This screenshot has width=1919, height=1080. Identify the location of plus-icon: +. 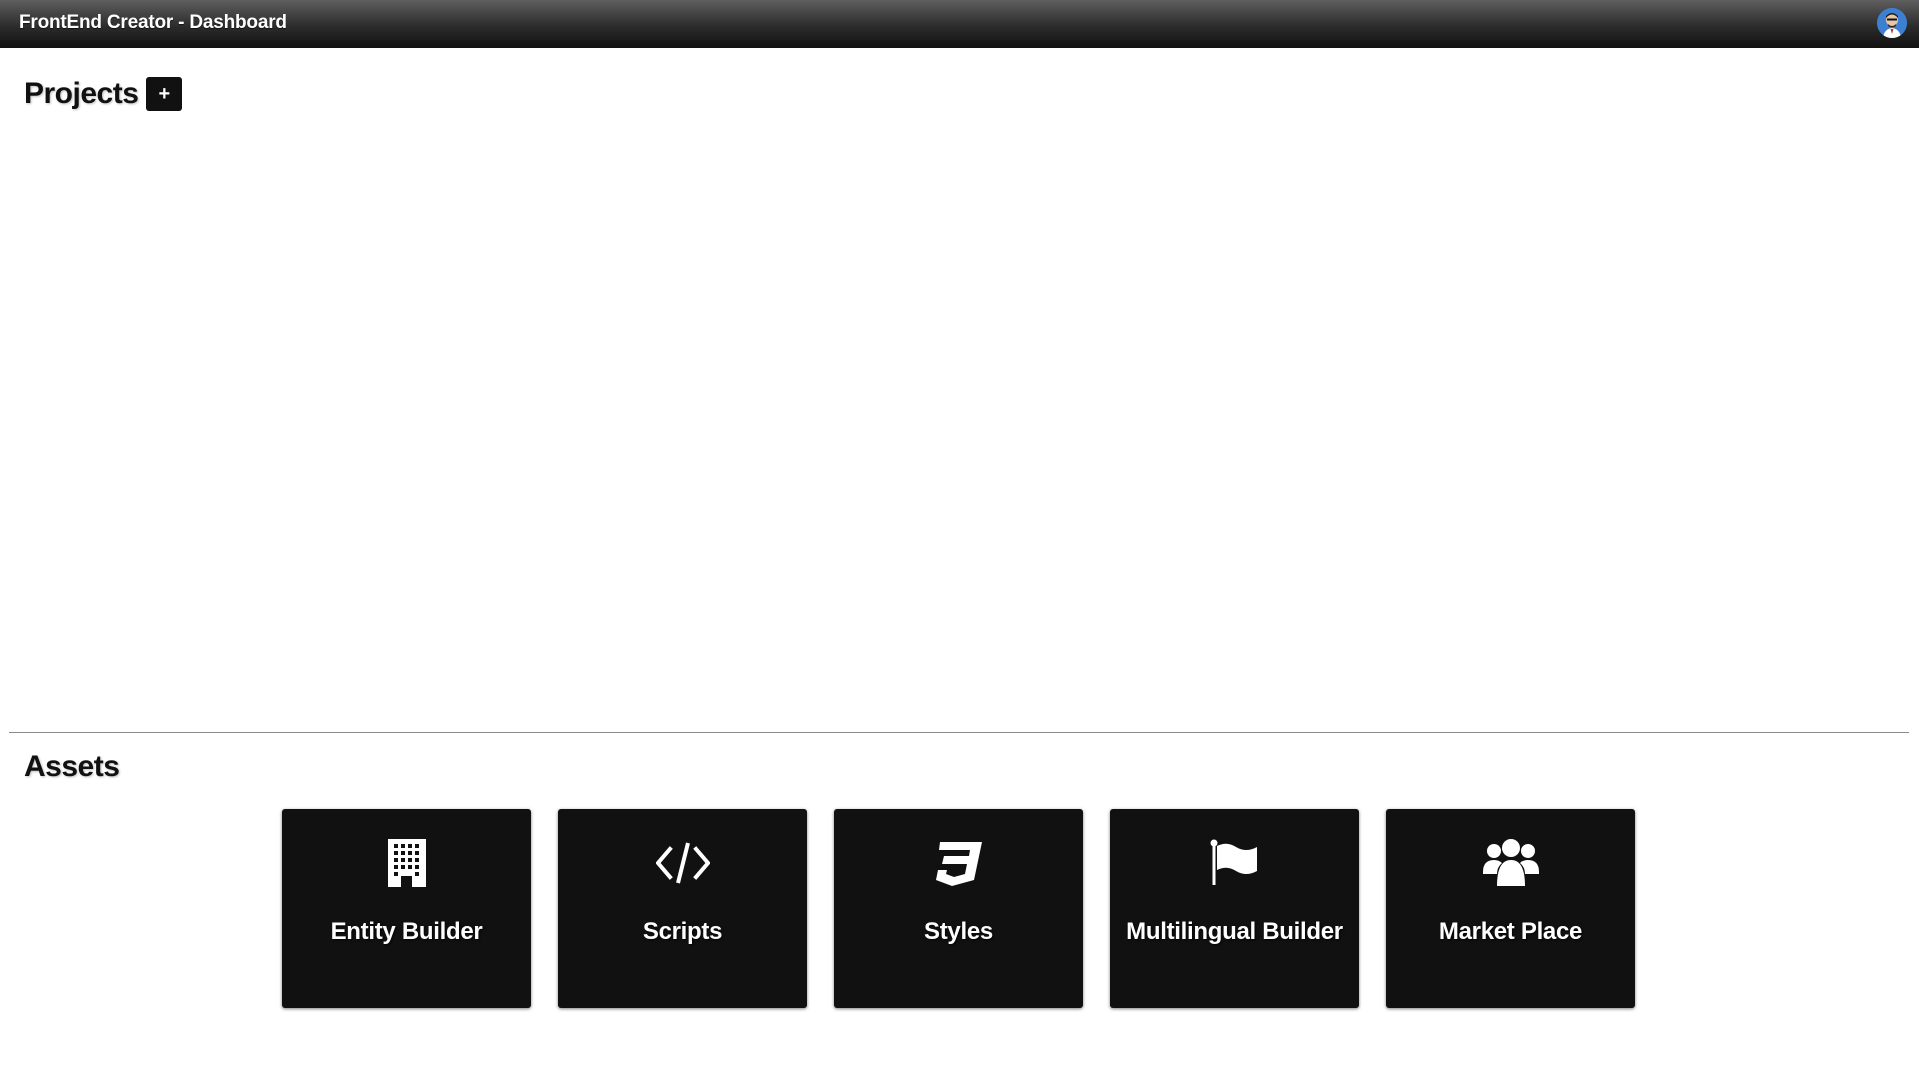
(164, 93).